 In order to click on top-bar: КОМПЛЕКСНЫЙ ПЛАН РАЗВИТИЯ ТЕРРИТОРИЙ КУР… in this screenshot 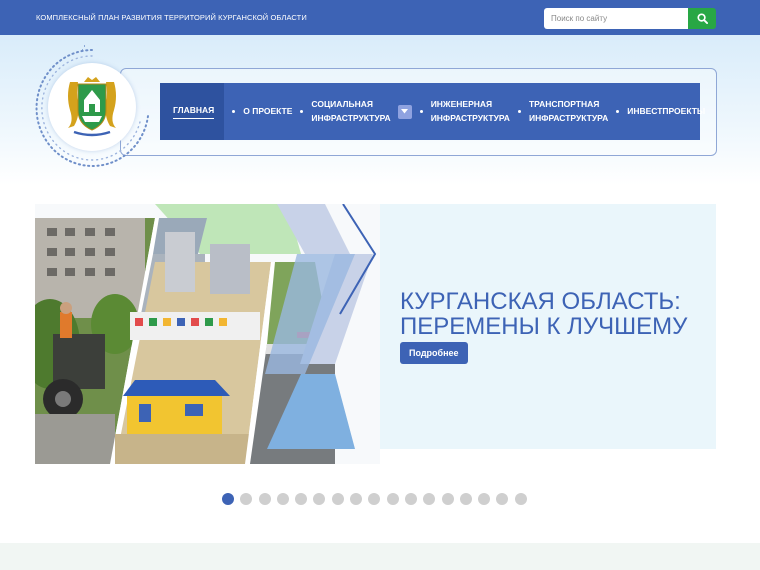, I will do `click(380, 17)`.